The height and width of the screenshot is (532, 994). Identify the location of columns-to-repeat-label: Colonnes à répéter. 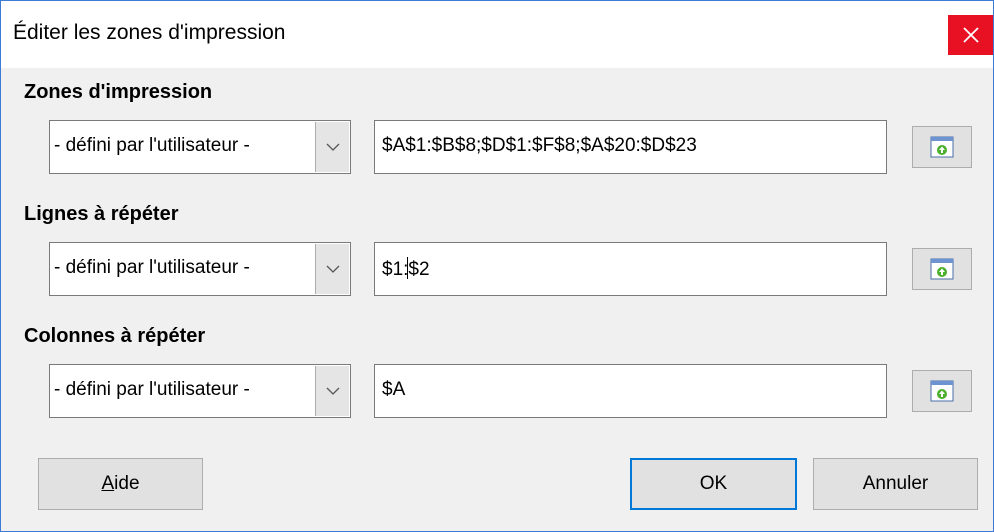
(115, 336).